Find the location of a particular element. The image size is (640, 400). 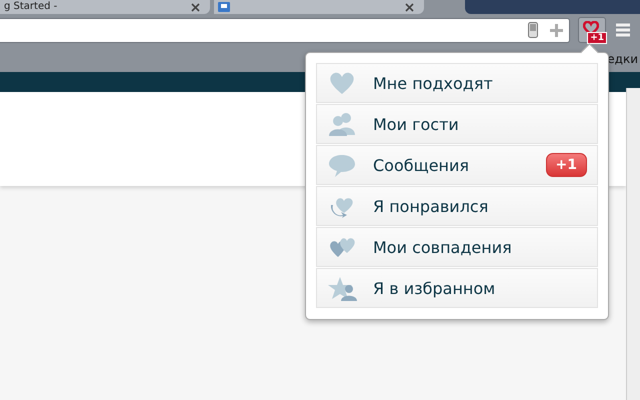

menu-icon is located at coordinates (623, 30).